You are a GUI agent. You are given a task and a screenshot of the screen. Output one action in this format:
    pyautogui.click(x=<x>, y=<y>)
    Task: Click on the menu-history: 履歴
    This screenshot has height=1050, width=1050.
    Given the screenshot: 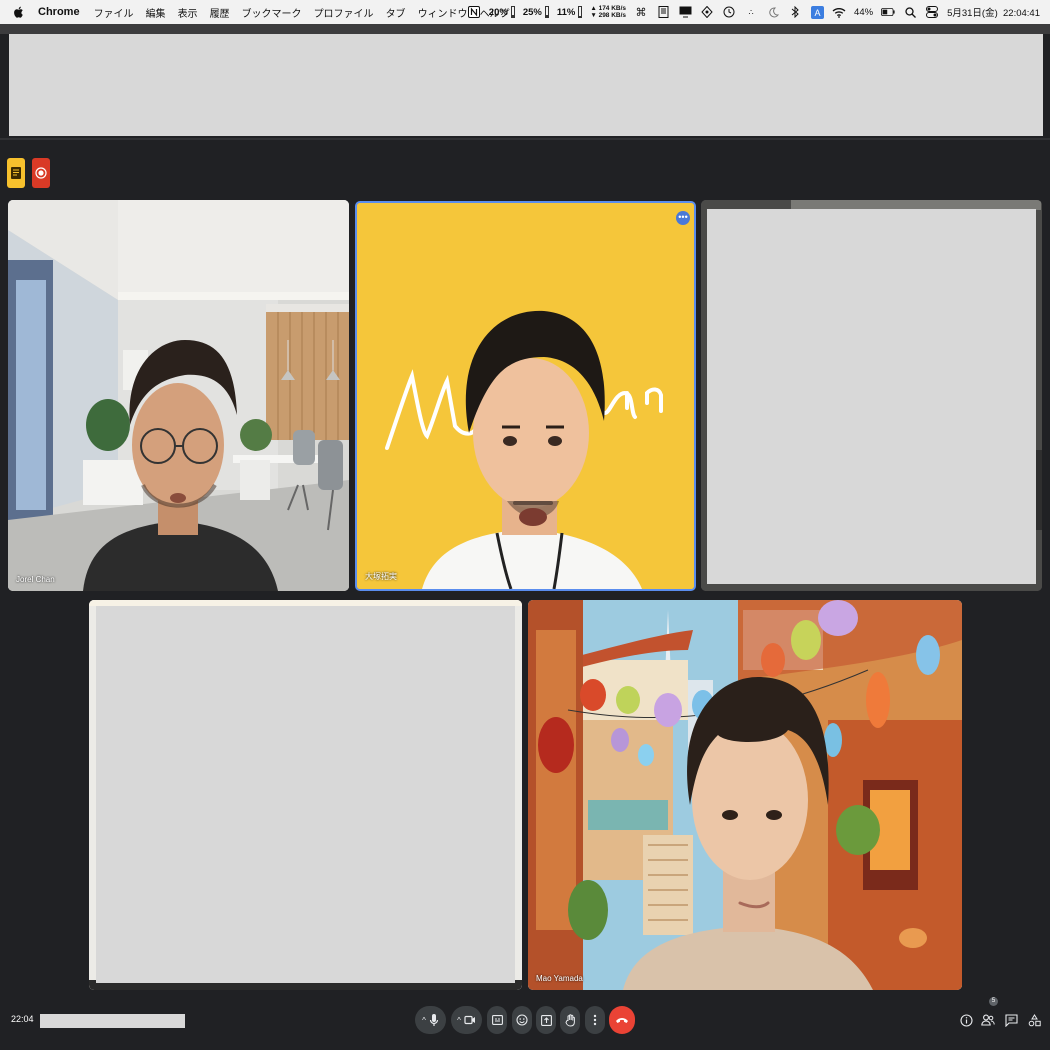 What is the action you would take?
    pyautogui.click(x=220, y=12)
    